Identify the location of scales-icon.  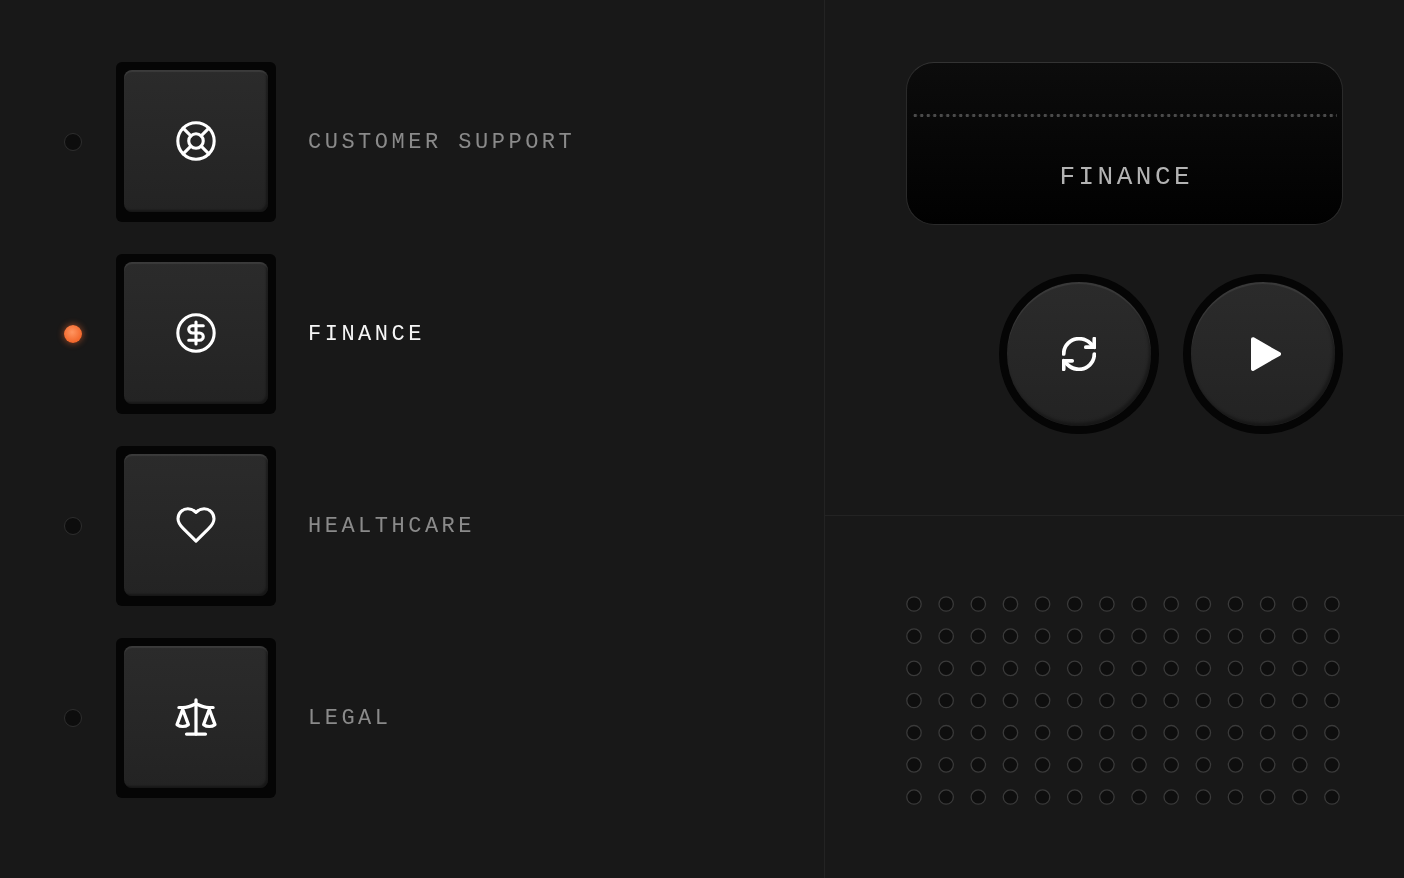
(196, 717).